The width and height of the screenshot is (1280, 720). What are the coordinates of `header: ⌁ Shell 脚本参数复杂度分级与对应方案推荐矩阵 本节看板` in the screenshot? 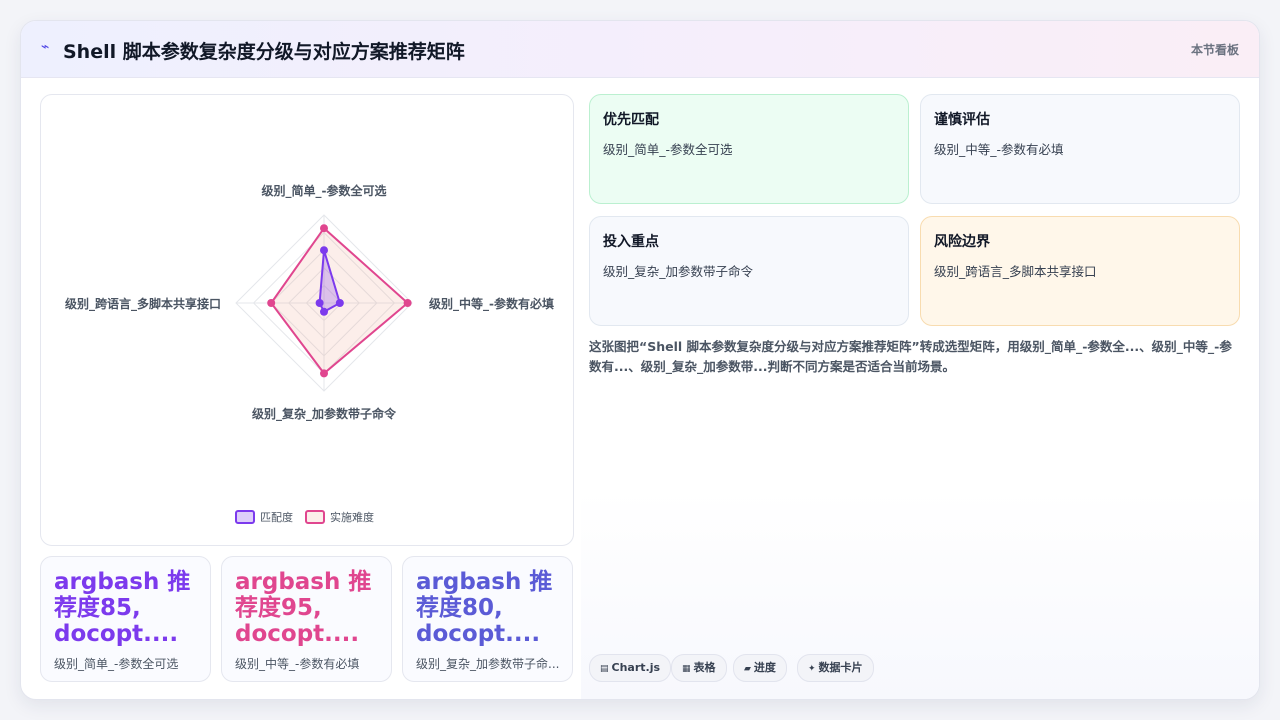 It's located at (640, 49).